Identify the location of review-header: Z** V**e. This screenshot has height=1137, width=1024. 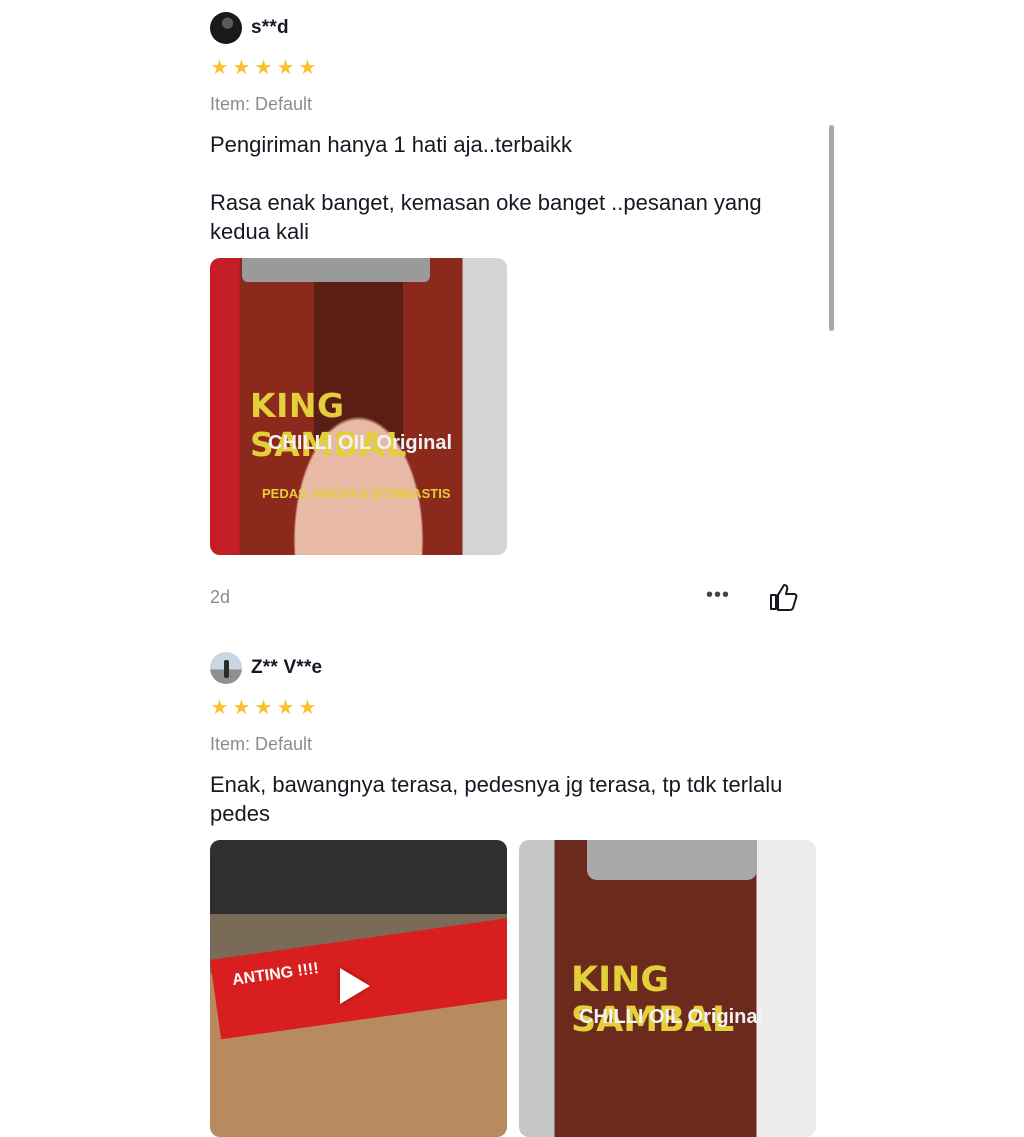
(515, 668).